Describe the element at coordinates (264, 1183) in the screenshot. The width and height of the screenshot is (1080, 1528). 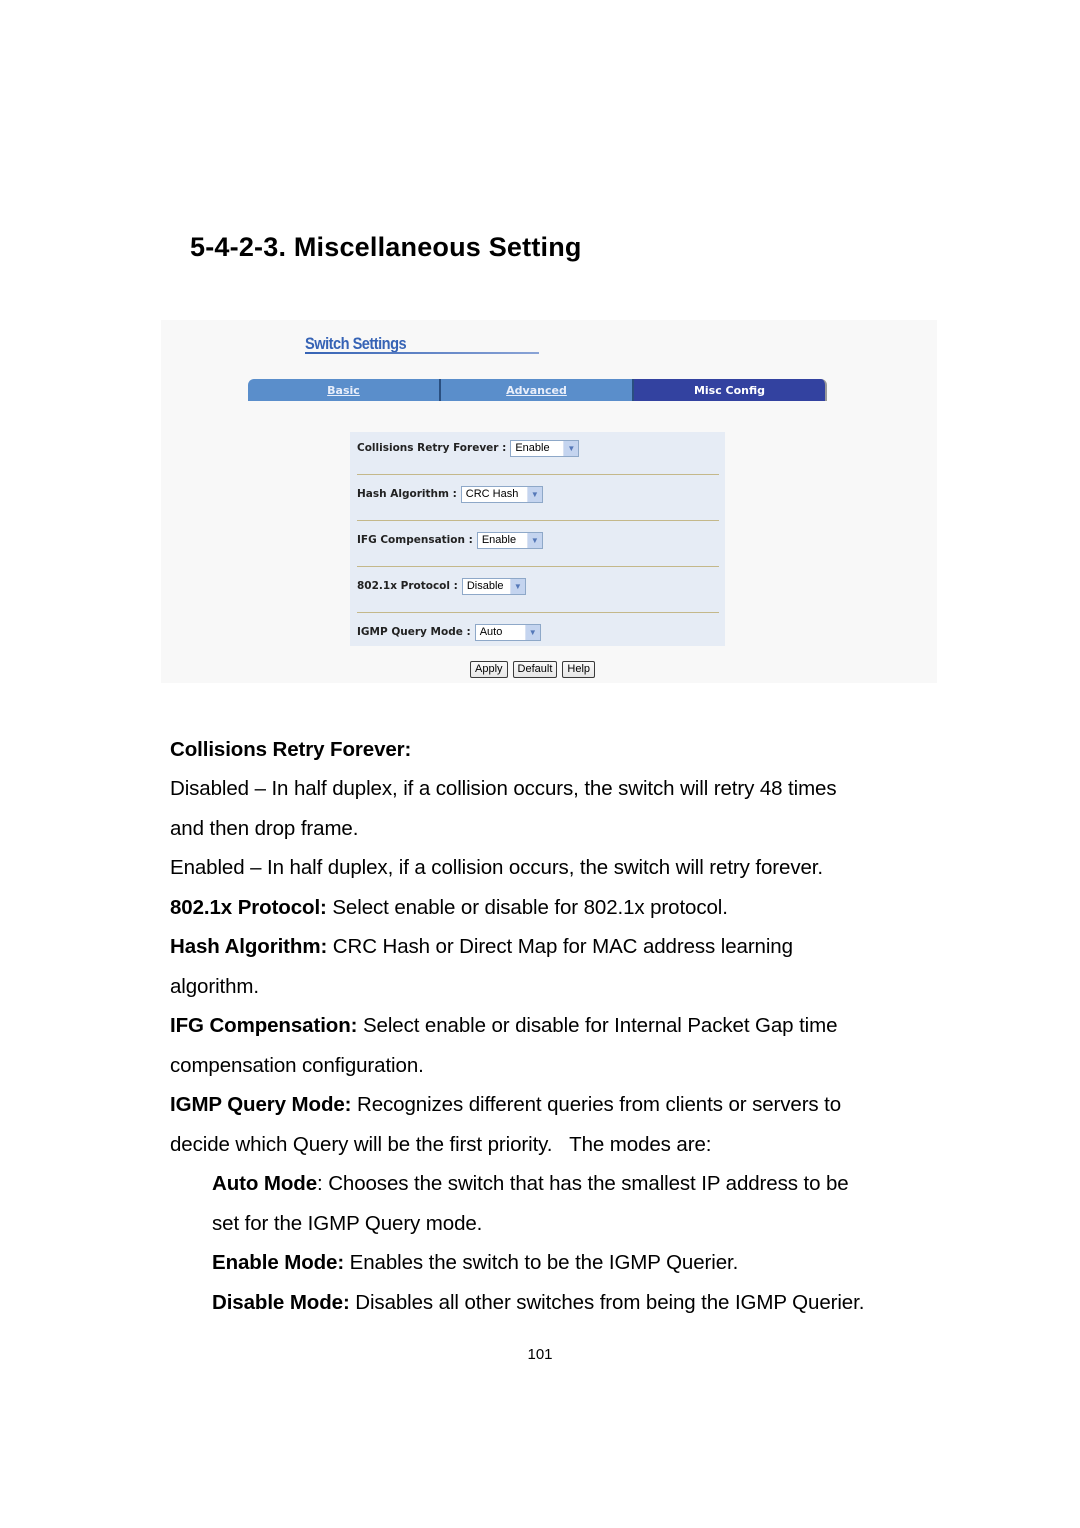
I see `term: Auto Mode` at that location.